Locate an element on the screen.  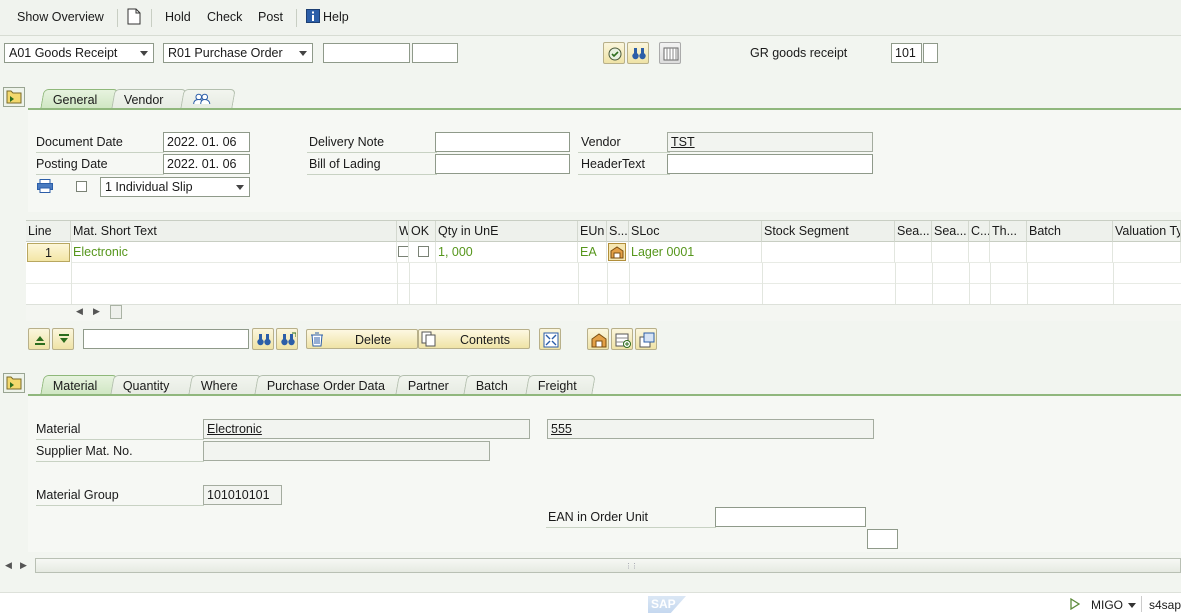
play-icon is located at coordinates (1075, 605).